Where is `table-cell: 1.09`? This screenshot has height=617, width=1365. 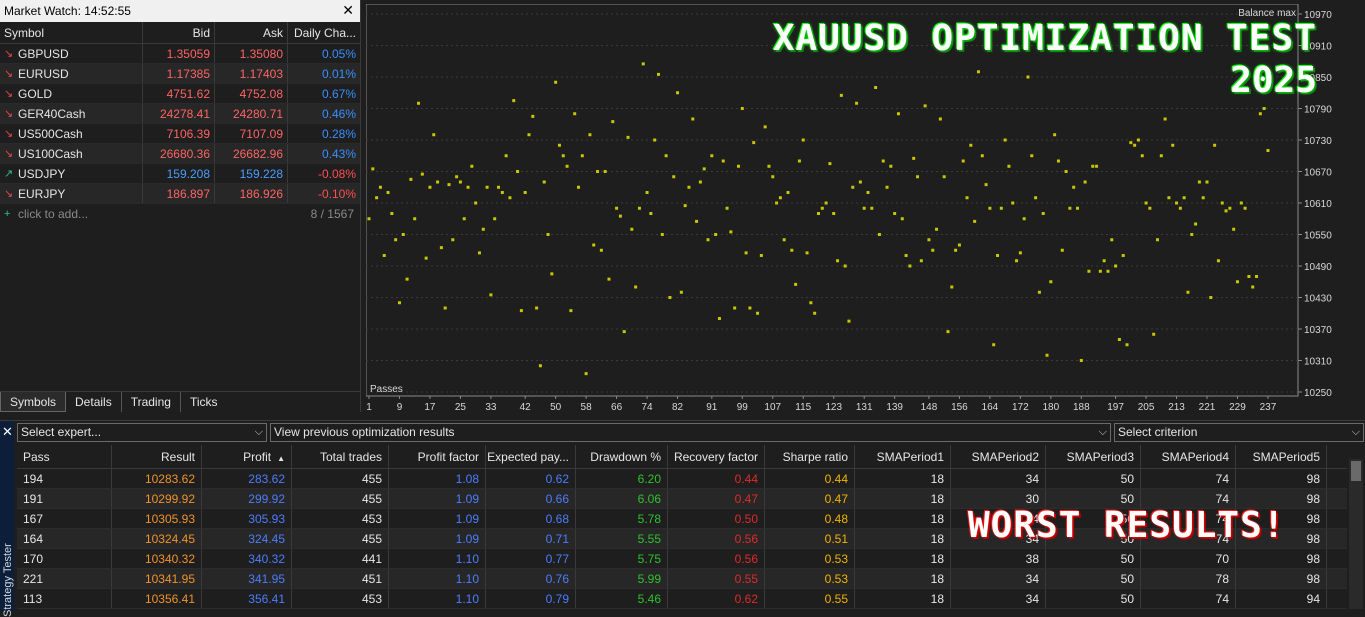
table-cell: 1.09 is located at coordinates (437, 538).